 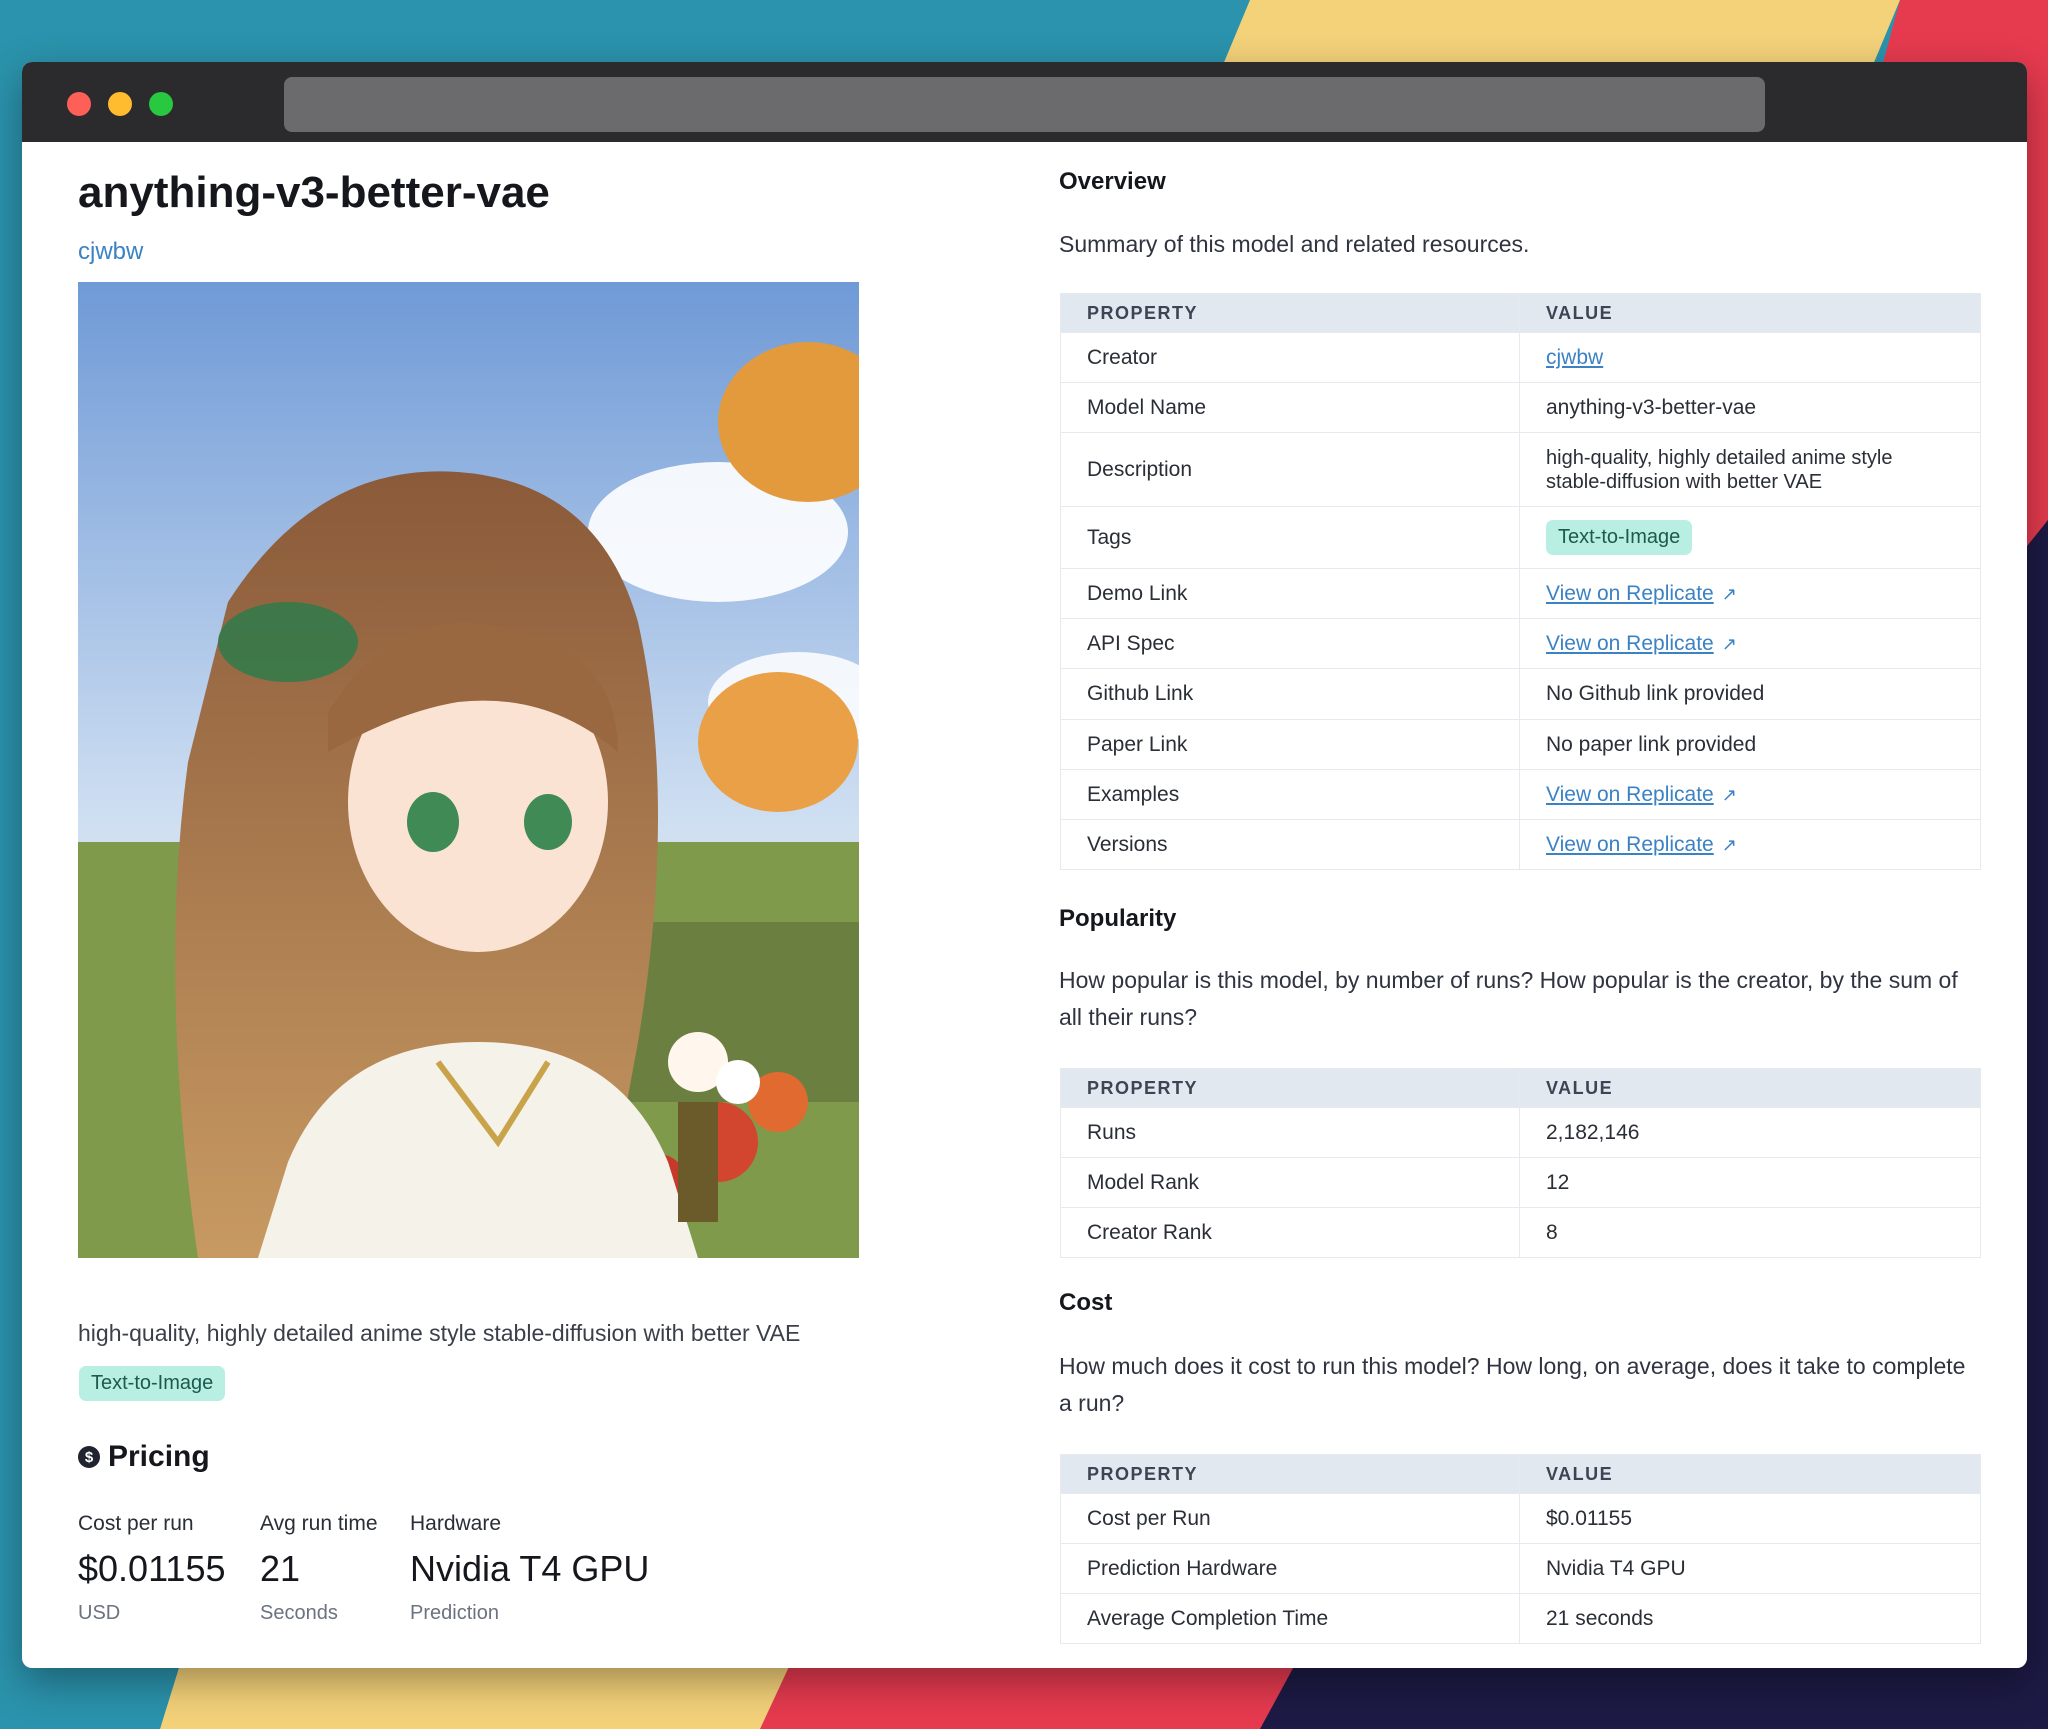 I want to click on model-title: anything-v3-better-vae, so click(x=314, y=192).